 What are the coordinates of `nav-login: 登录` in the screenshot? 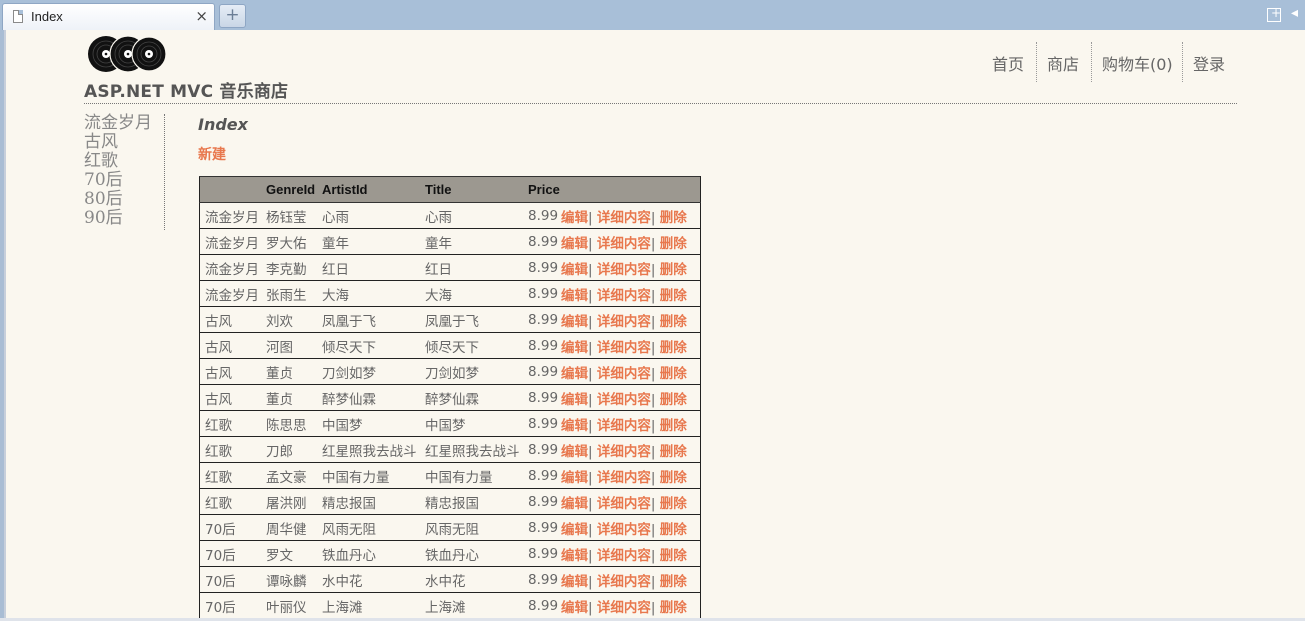 It's located at (1209, 63).